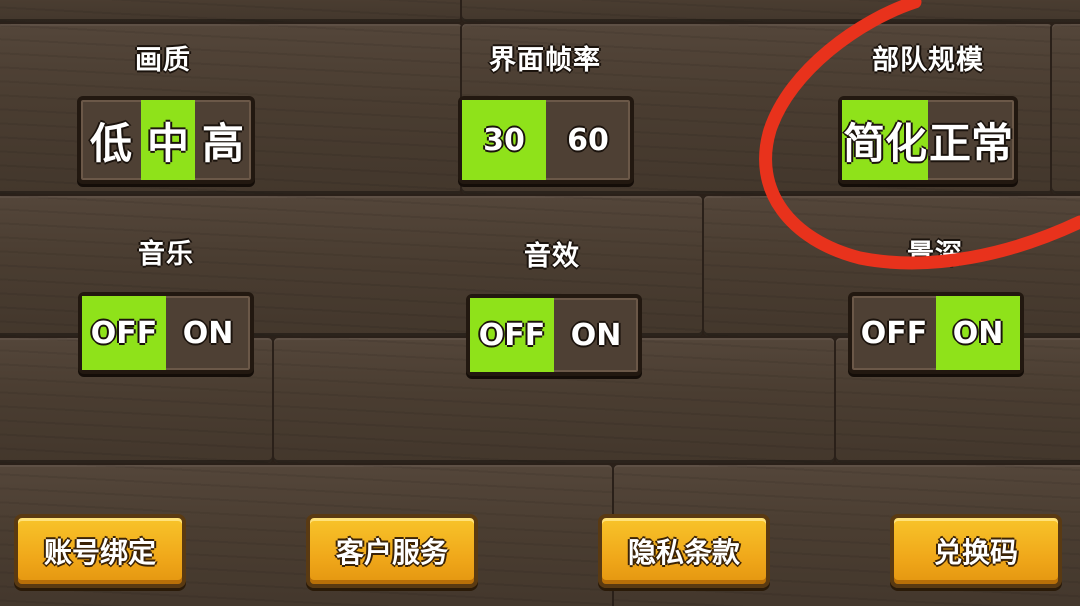 The image size is (1080, 606). I want to click on depth-of-field-option-off: OFF, so click(894, 333).